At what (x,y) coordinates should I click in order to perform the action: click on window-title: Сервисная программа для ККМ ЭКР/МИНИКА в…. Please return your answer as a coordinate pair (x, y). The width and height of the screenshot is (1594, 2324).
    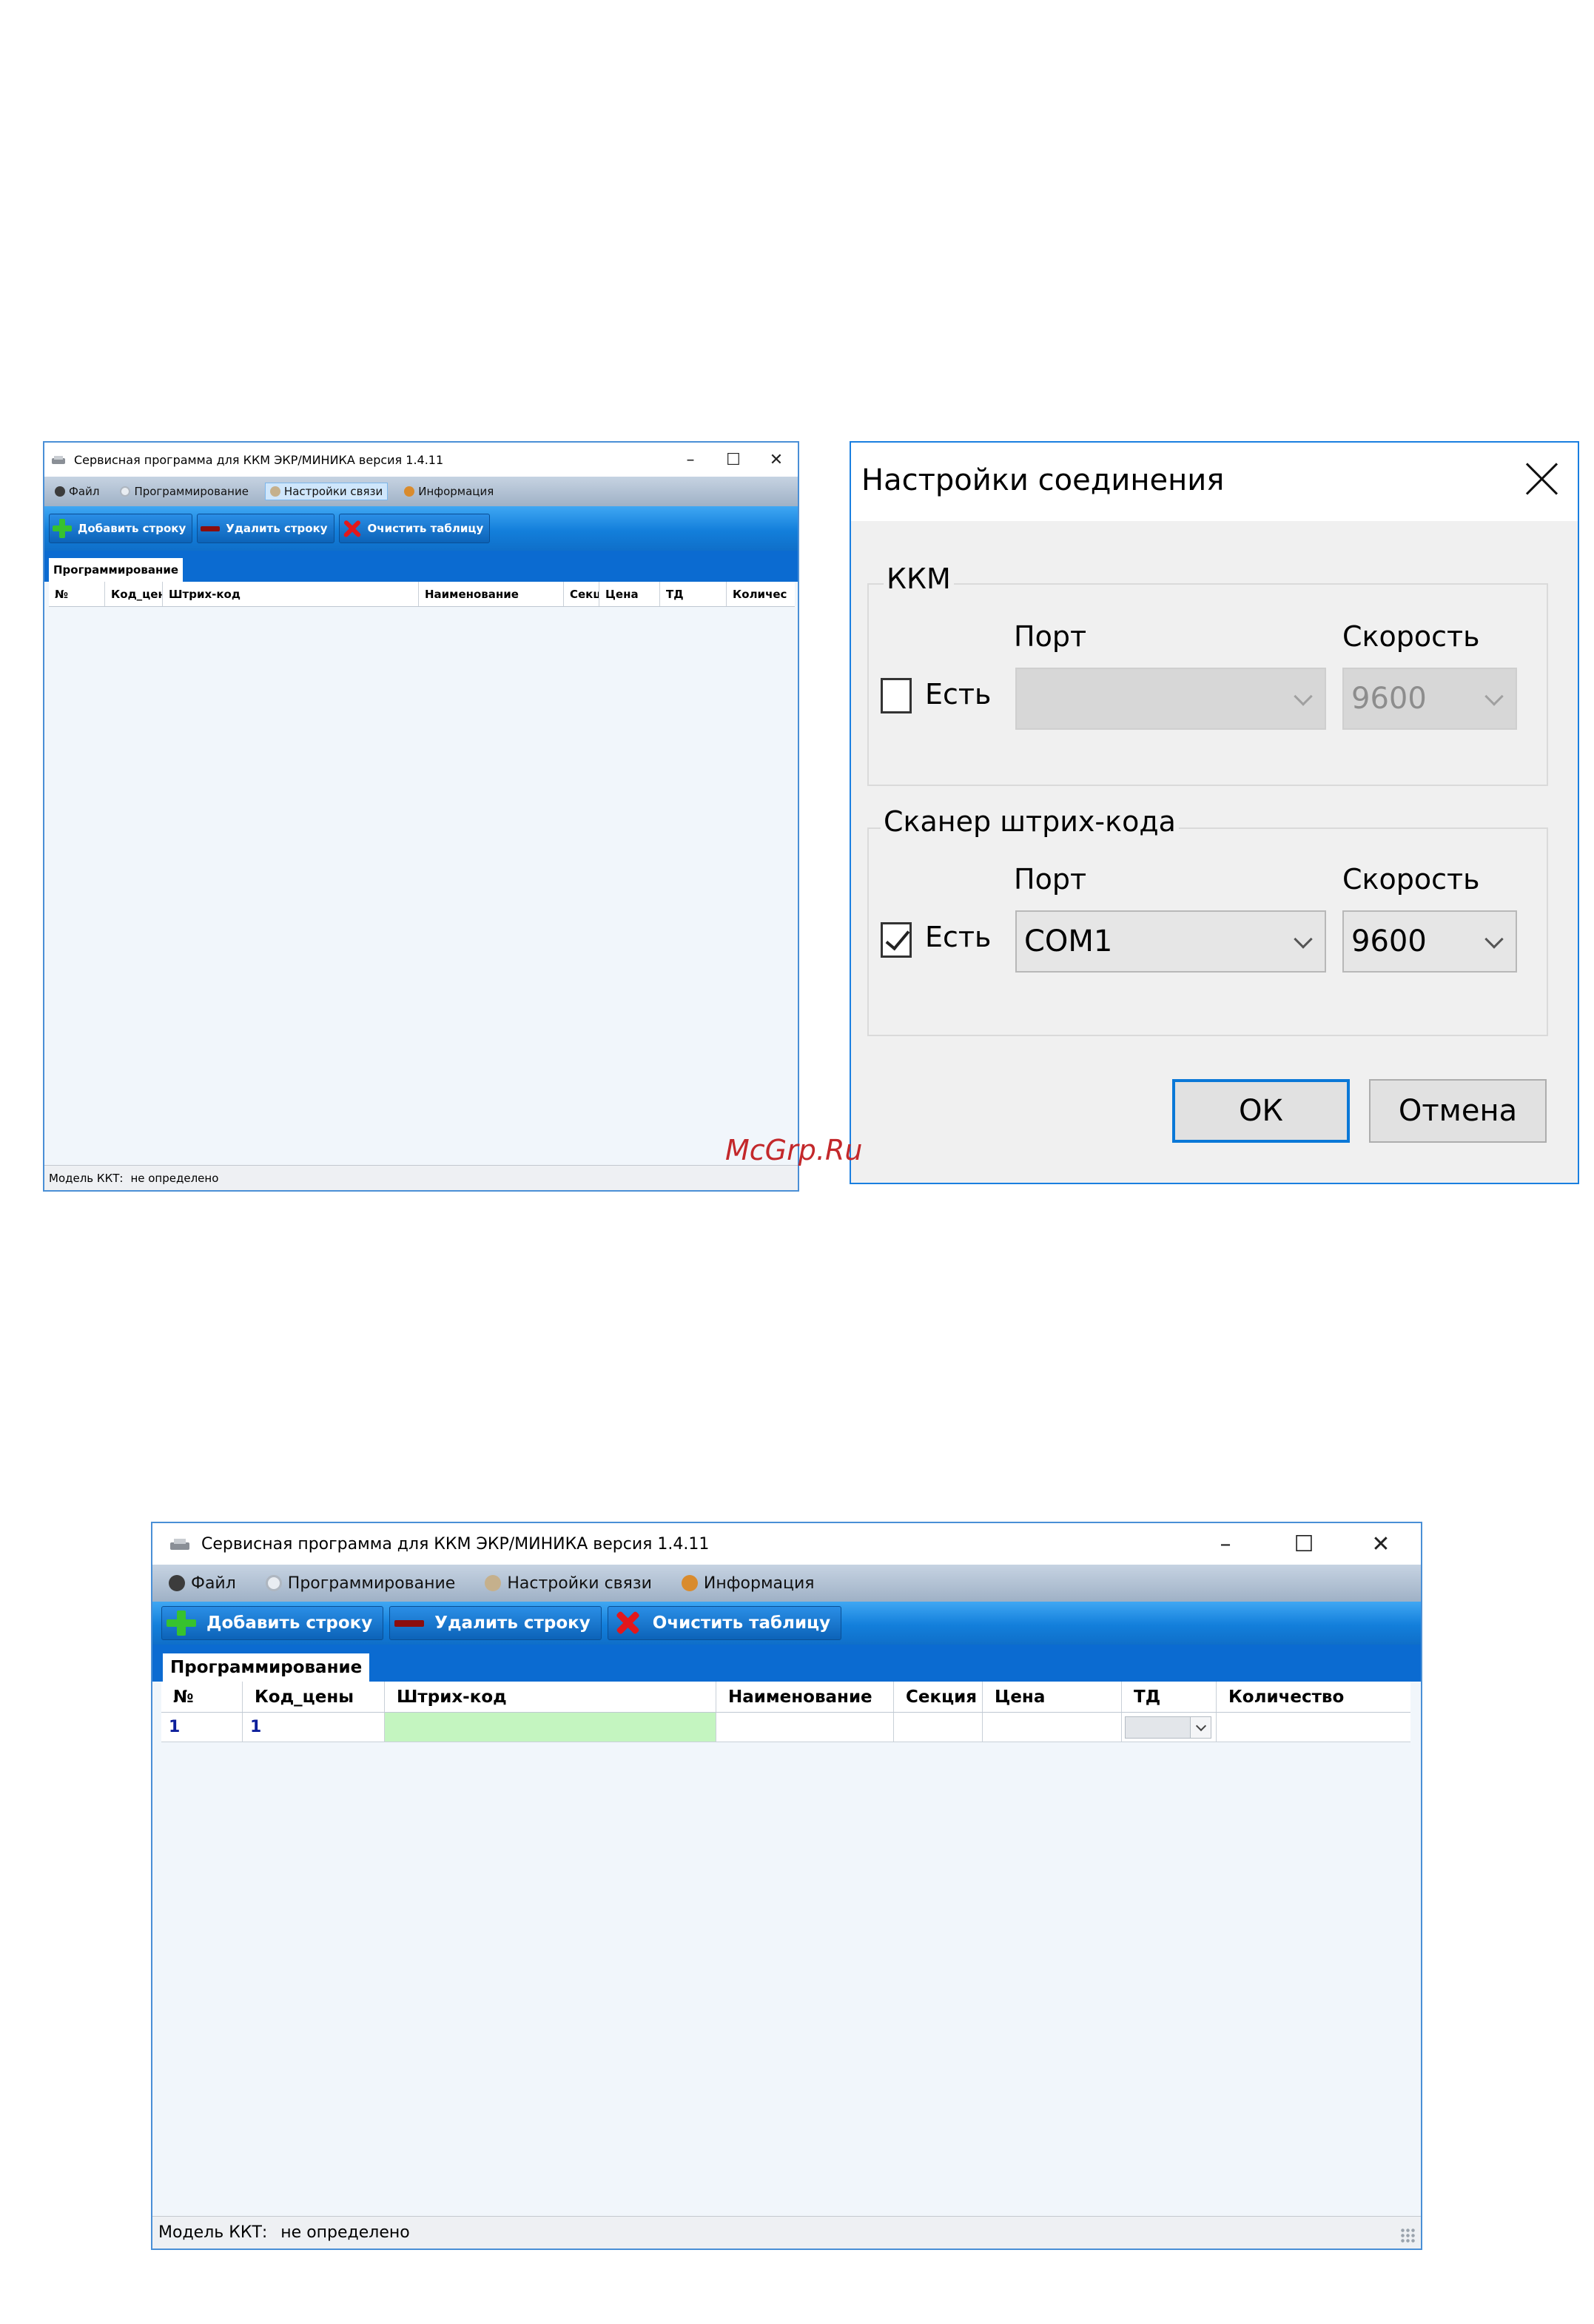
    Looking at the image, I should click on (455, 1544).